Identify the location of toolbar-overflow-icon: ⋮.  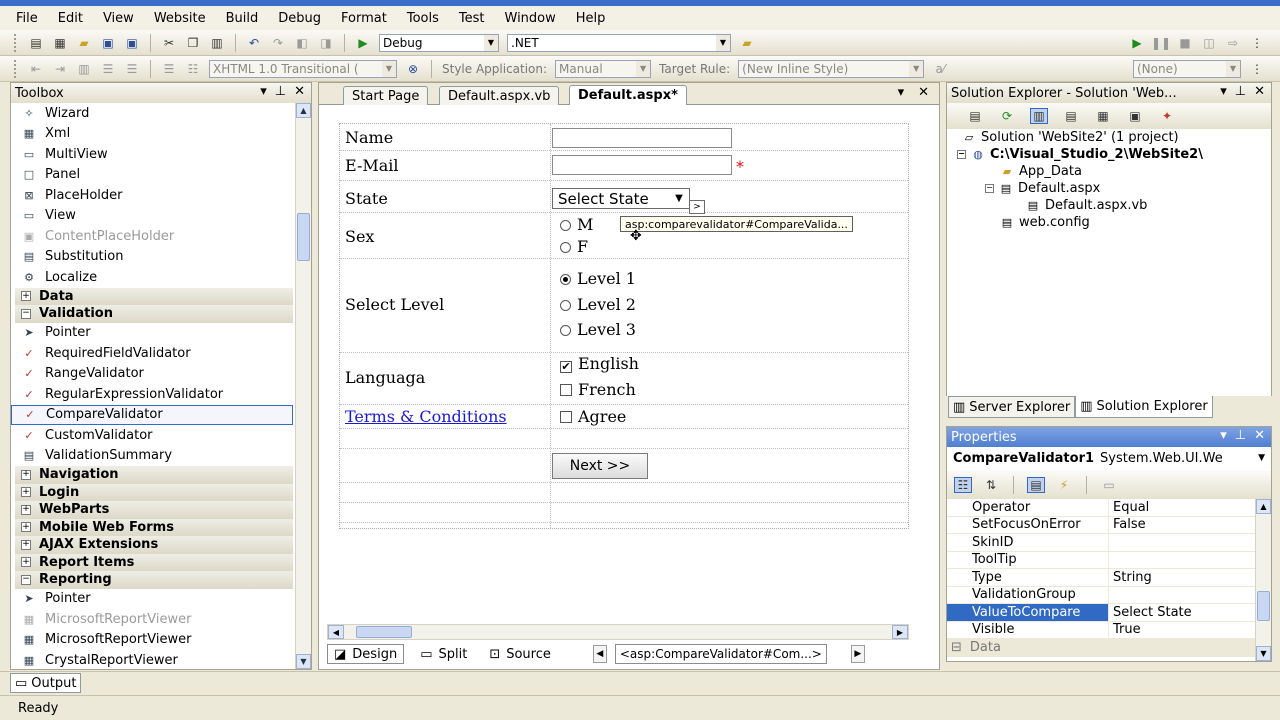
(1257, 69).